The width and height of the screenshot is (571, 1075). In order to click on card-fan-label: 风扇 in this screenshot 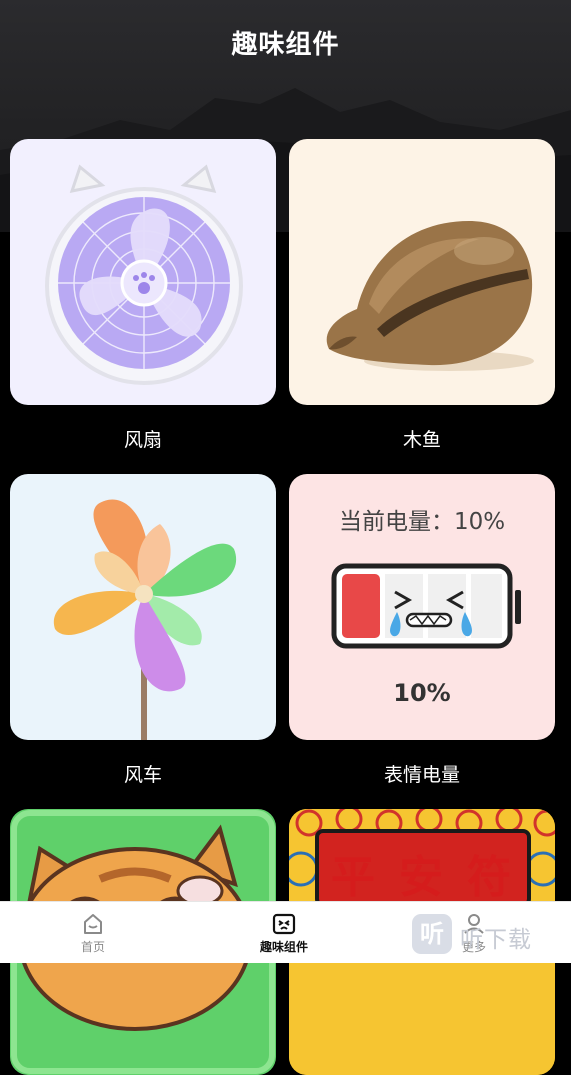, I will do `click(142, 440)`.